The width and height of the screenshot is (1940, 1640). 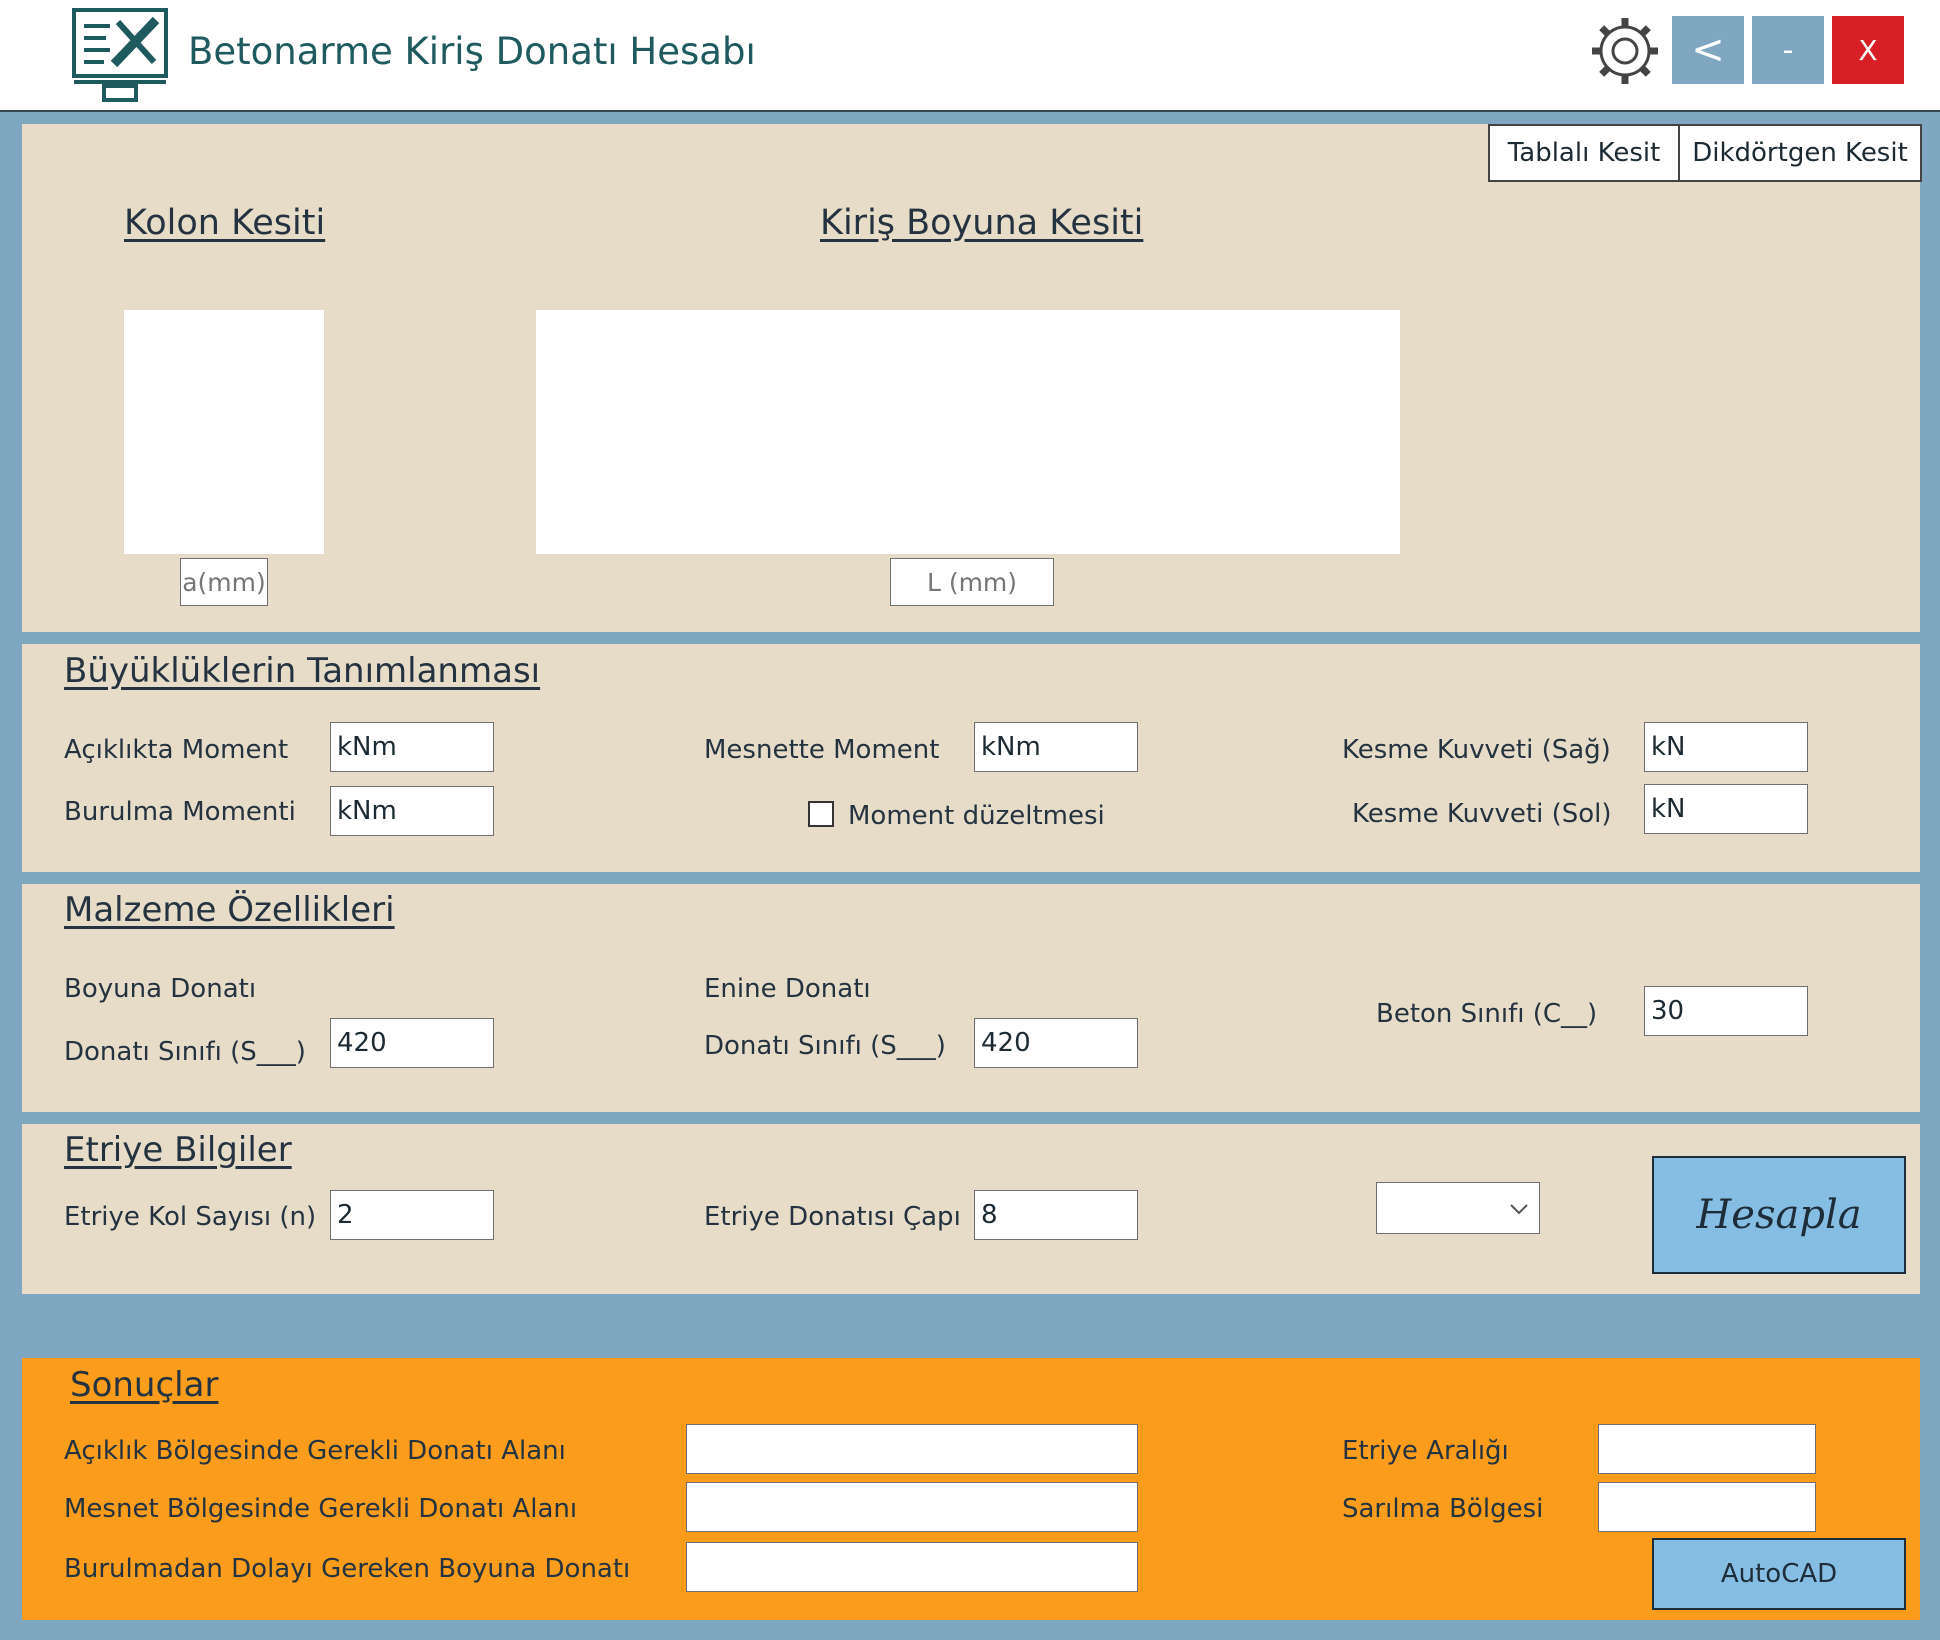 What do you see at coordinates (1868, 50) in the screenshot?
I see `close-button: X` at bounding box center [1868, 50].